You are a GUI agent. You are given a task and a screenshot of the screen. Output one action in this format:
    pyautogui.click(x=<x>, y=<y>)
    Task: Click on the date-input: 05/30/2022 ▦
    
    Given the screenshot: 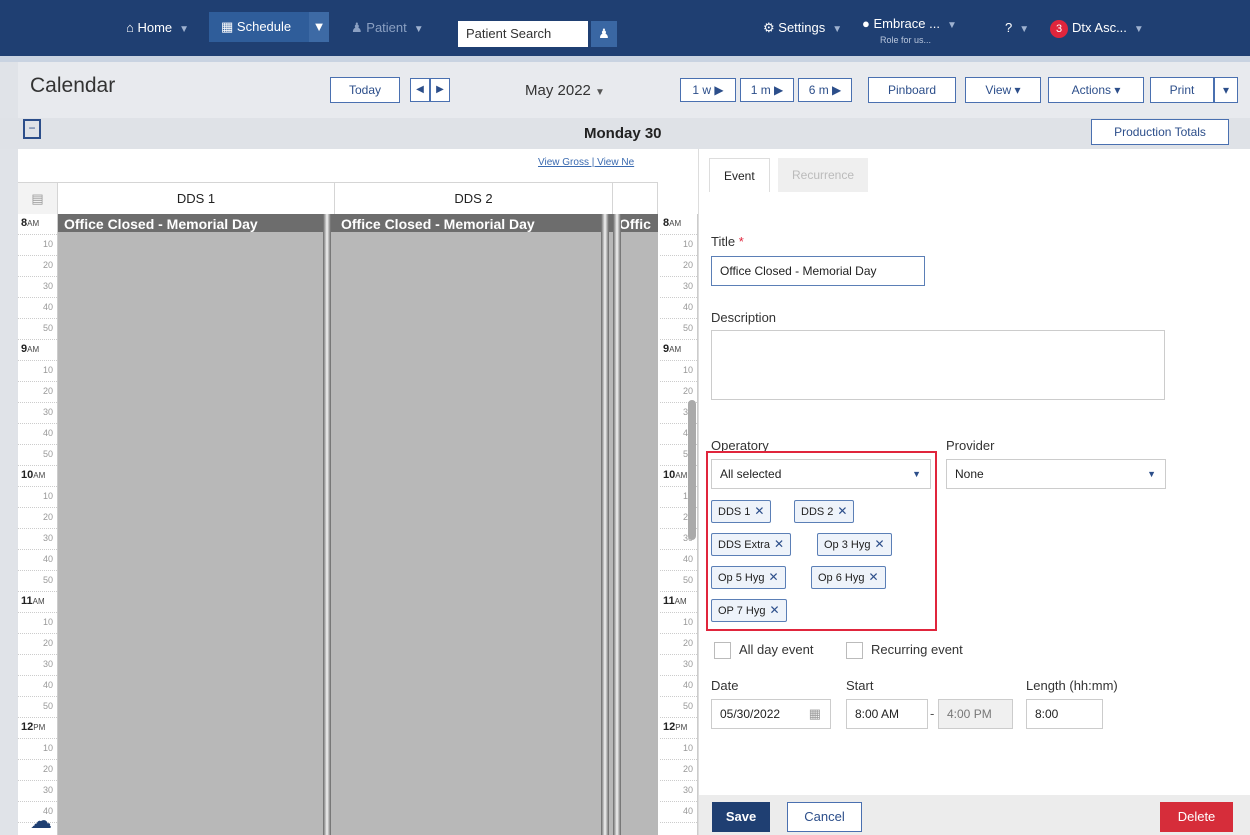 What is the action you would take?
    pyautogui.click(x=771, y=714)
    